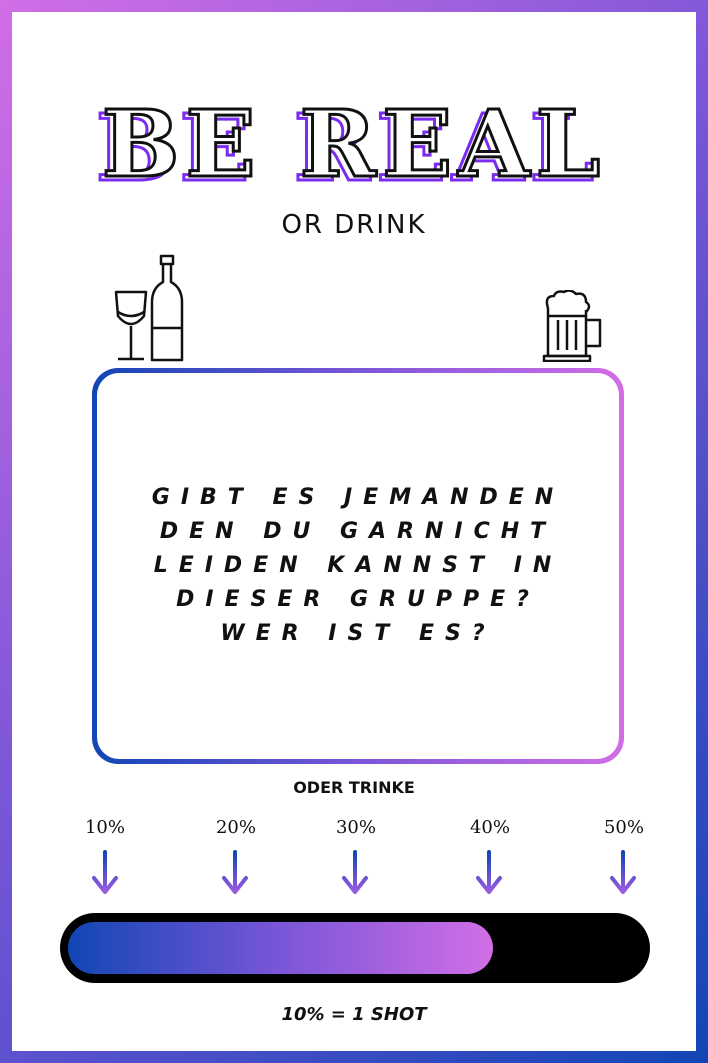  What do you see at coordinates (149, 308) in the screenshot?
I see `wine-glass-and-bottle-icon` at bounding box center [149, 308].